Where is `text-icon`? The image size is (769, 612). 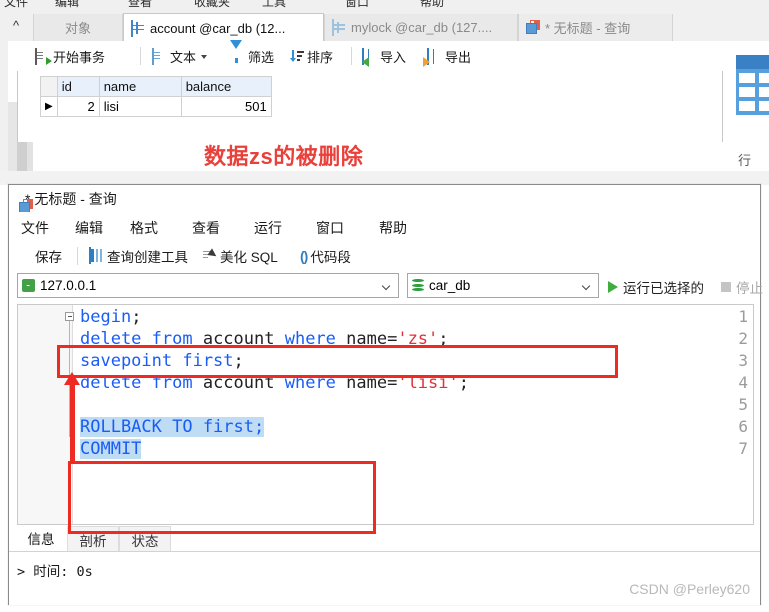 text-icon is located at coordinates (159, 56).